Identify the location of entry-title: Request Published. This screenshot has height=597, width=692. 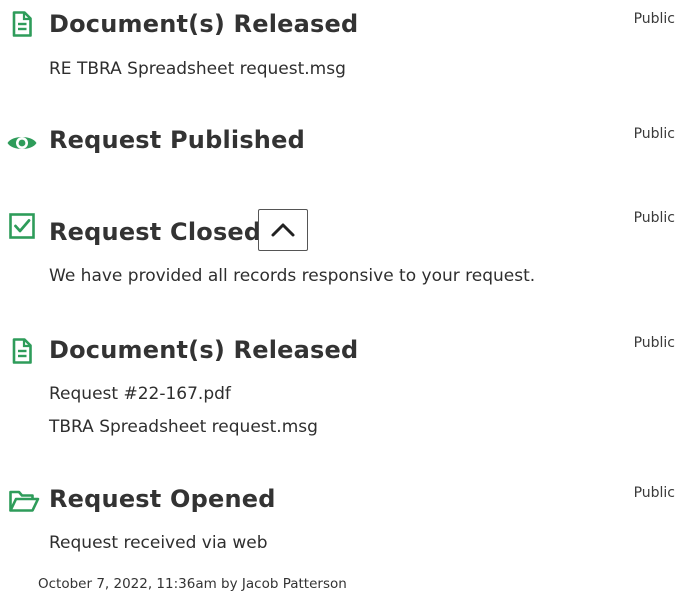
(177, 140).